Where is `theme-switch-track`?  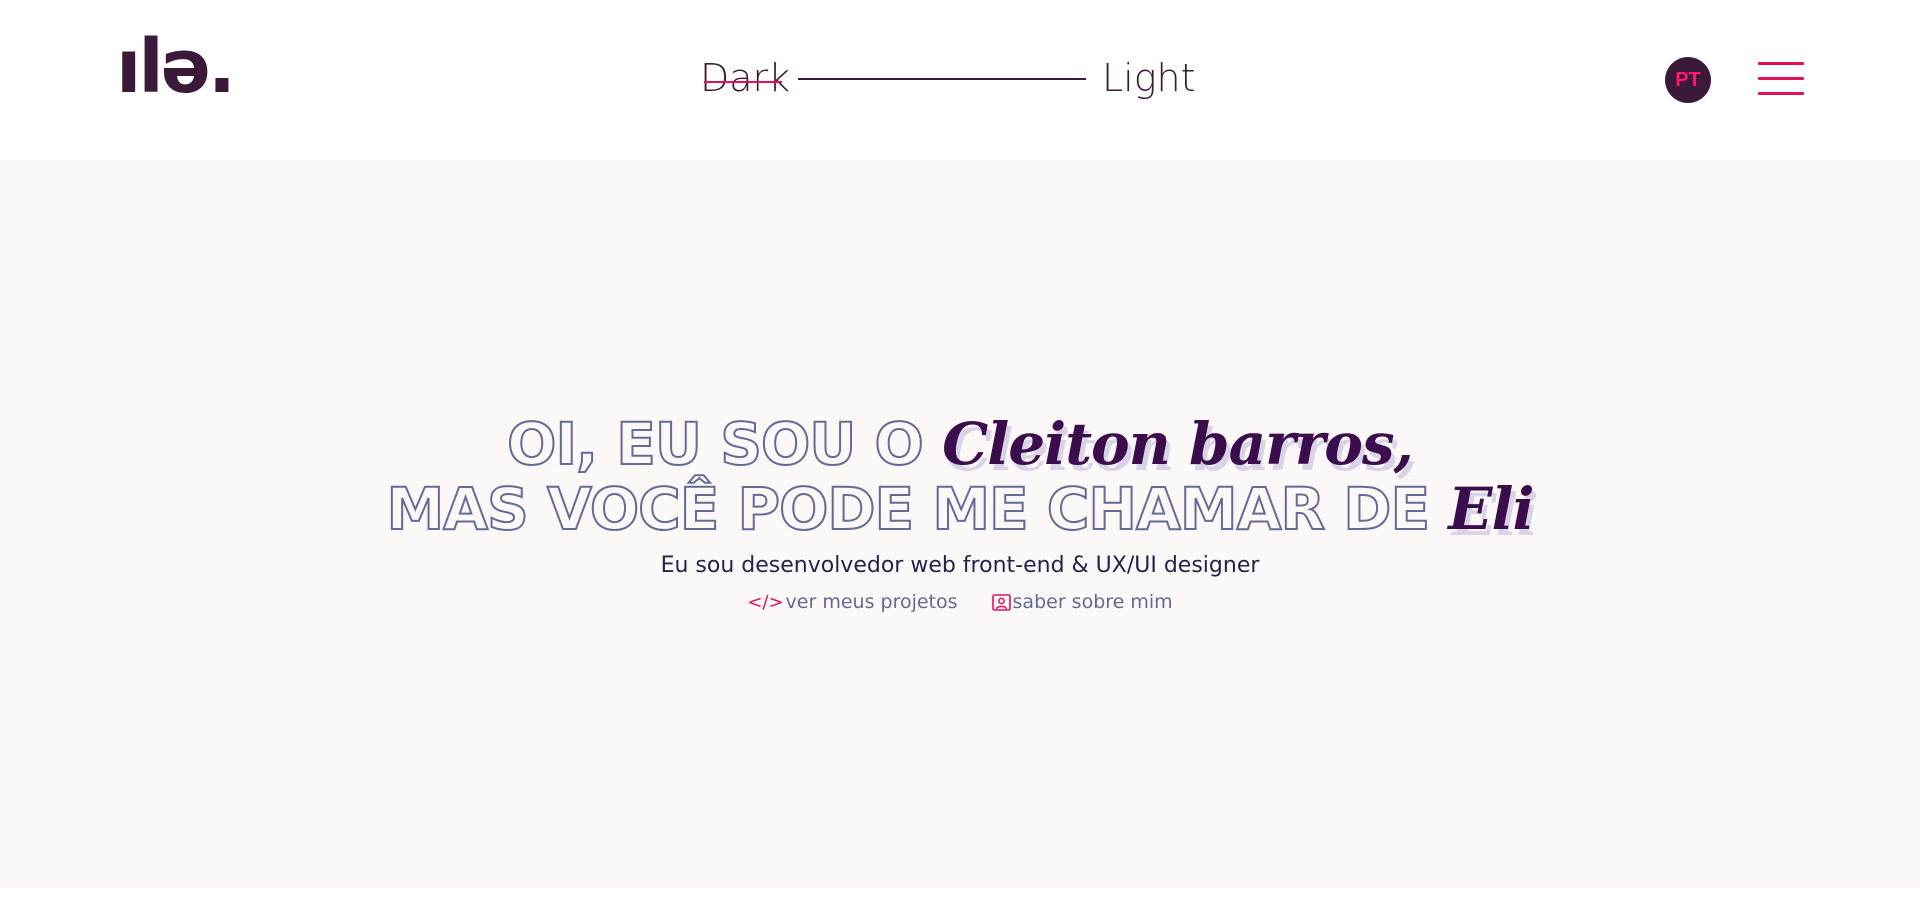 theme-switch-track is located at coordinates (942, 79).